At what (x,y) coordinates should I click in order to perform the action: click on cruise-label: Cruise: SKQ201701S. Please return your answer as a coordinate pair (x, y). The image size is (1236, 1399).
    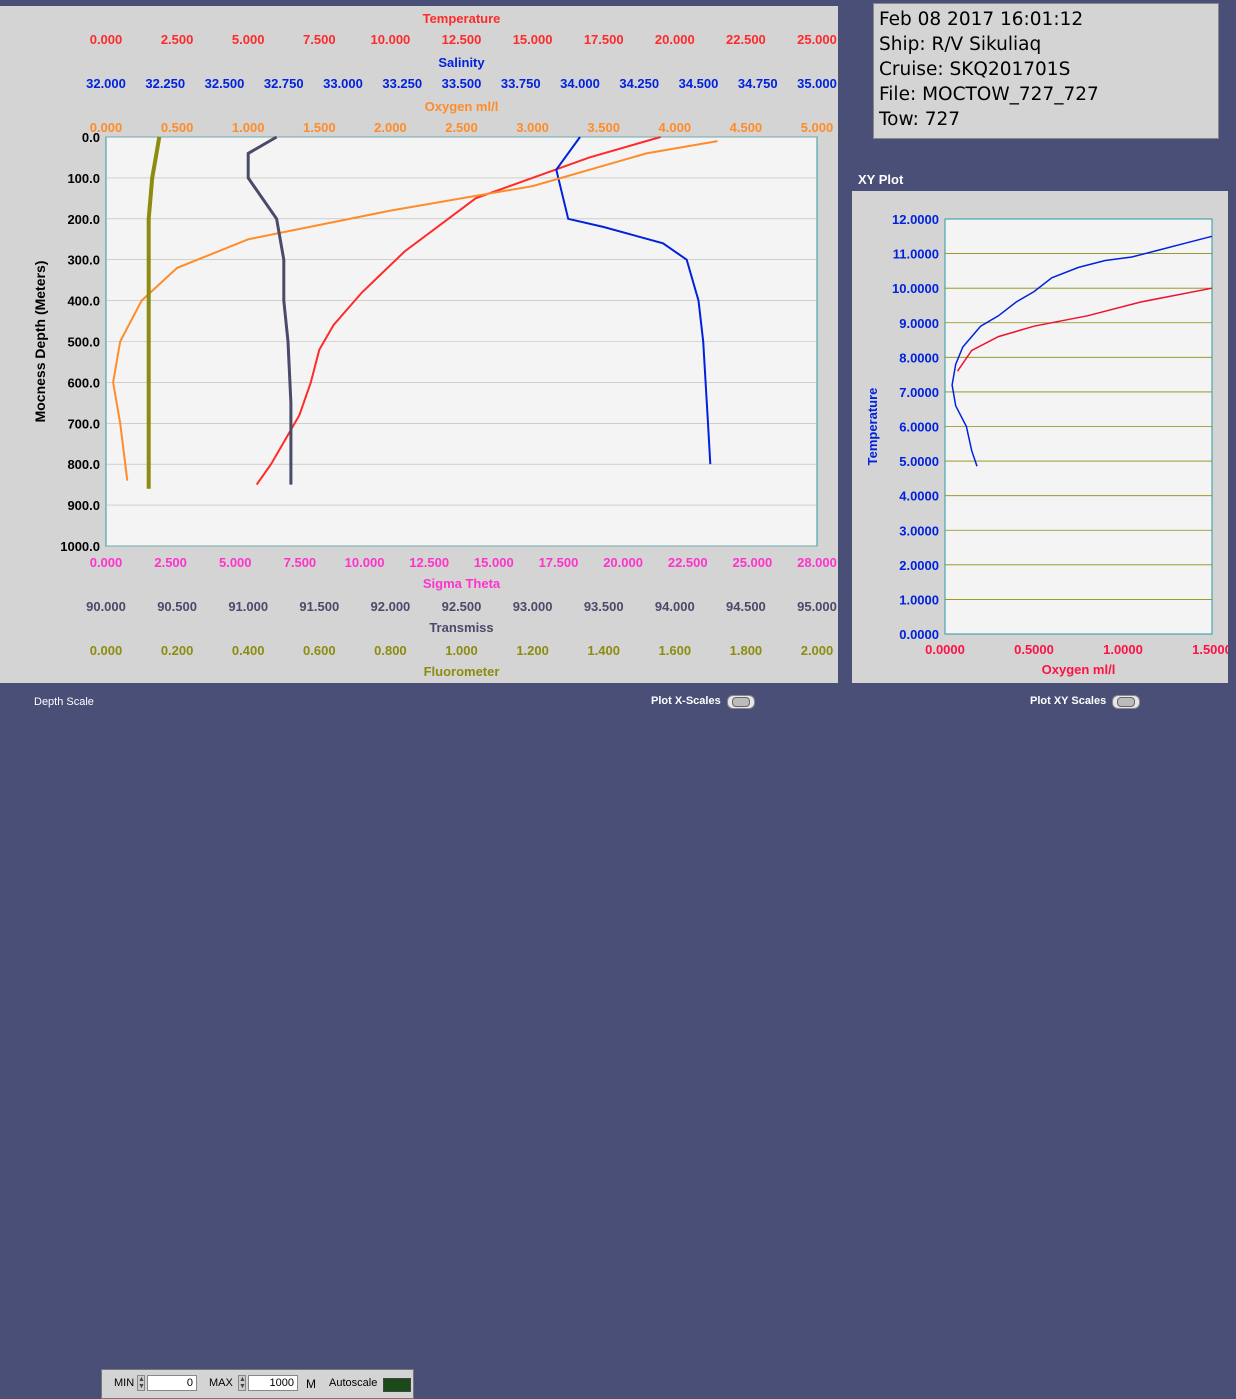
    Looking at the image, I should click on (975, 69).